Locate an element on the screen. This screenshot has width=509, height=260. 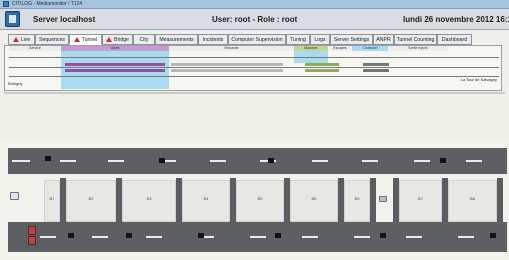
app-icon is located at coordinates (6, 4).